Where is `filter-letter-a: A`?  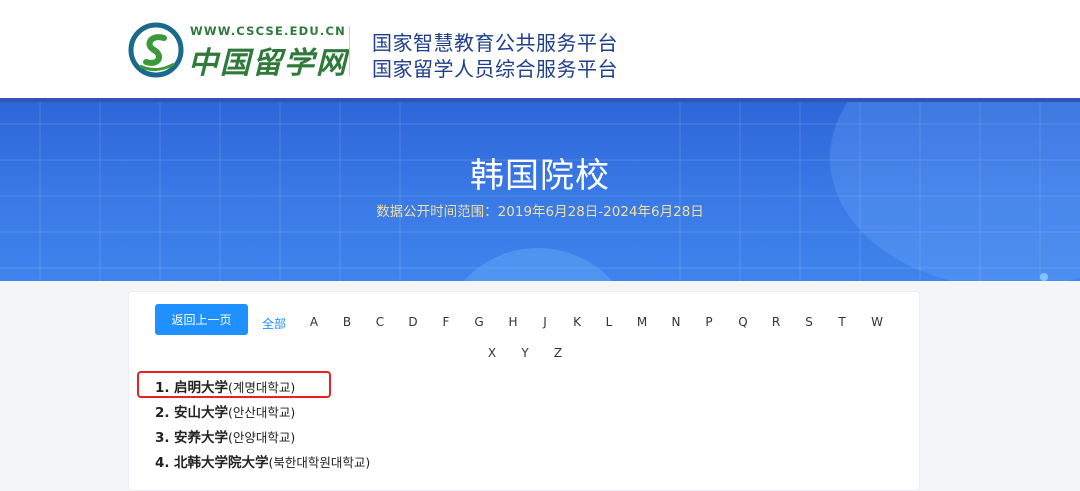
filter-letter-a: A is located at coordinates (314, 322).